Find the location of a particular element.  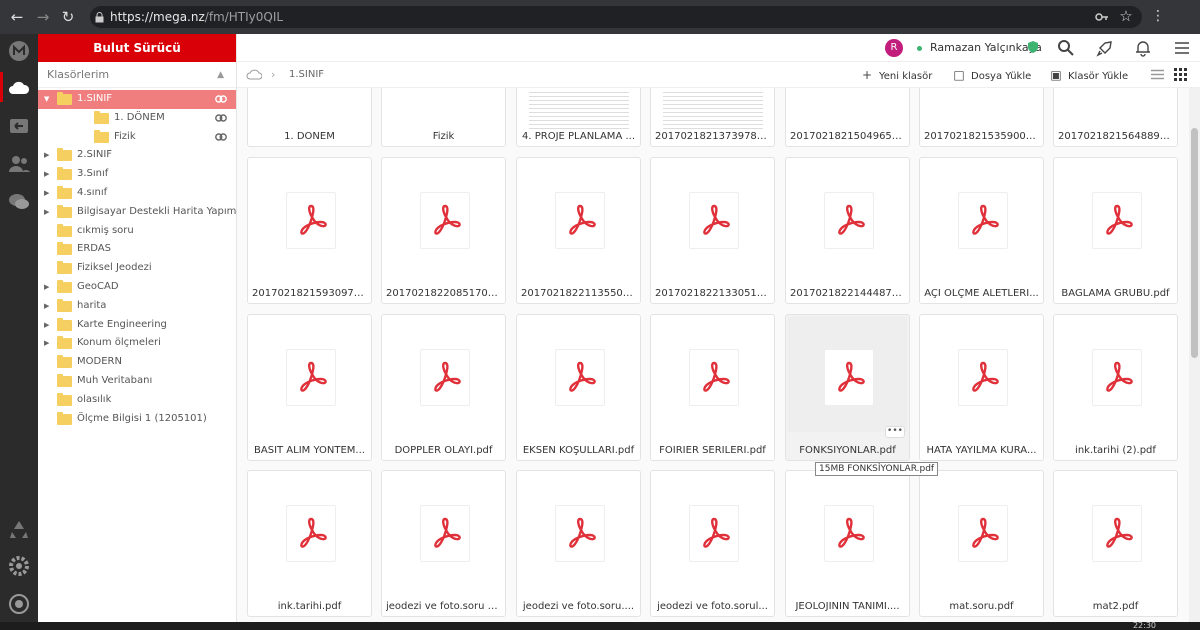

file-card: mat.soru.pdf is located at coordinates (981, 543).